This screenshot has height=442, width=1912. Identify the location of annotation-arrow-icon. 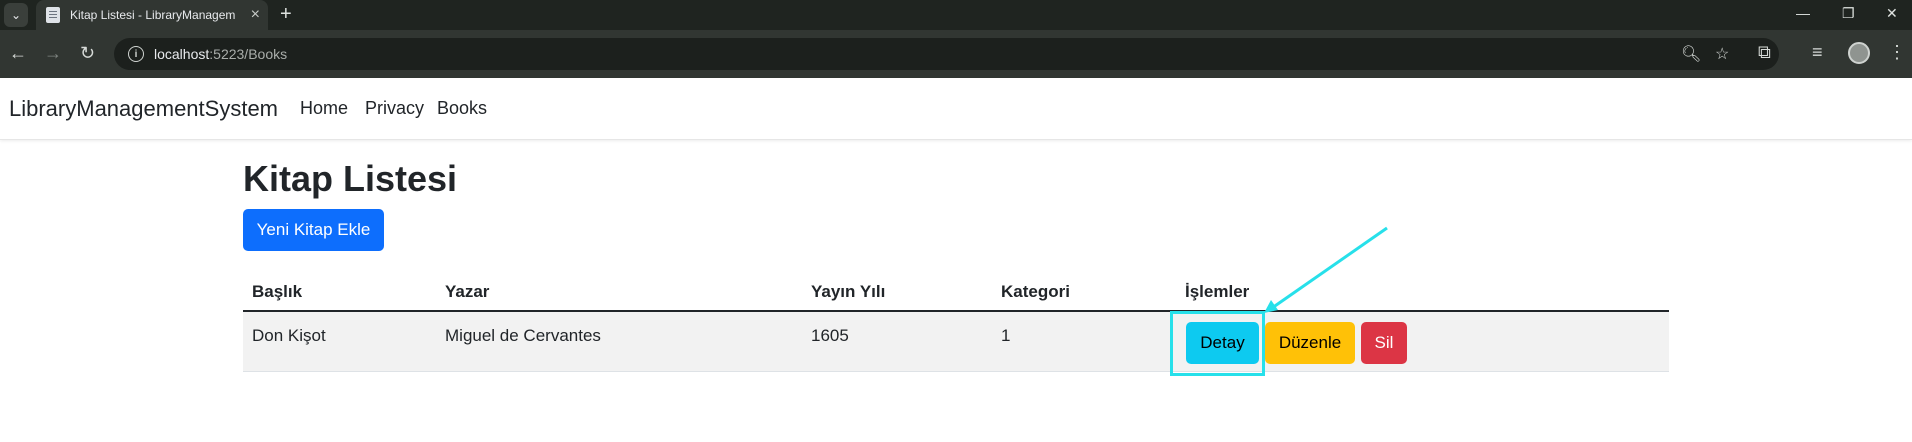
(1326, 269).